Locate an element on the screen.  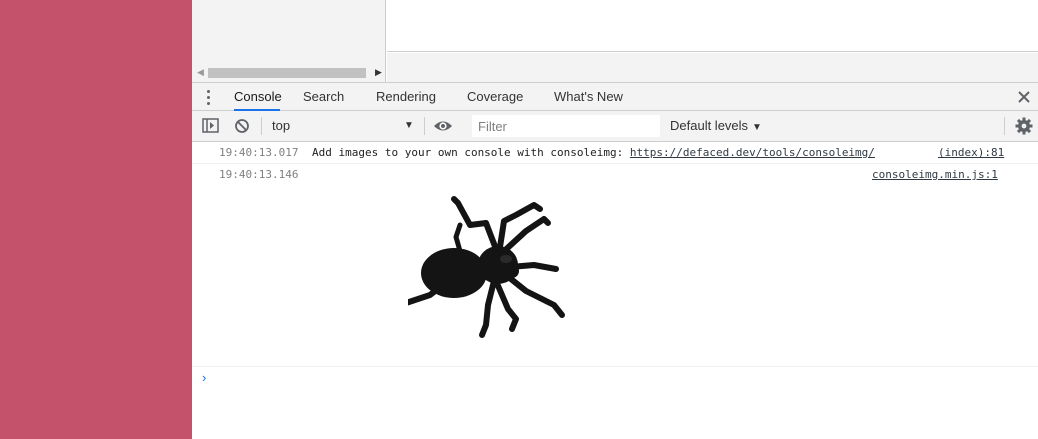
scrollbar-thumb is located at coordinates (287, 73).